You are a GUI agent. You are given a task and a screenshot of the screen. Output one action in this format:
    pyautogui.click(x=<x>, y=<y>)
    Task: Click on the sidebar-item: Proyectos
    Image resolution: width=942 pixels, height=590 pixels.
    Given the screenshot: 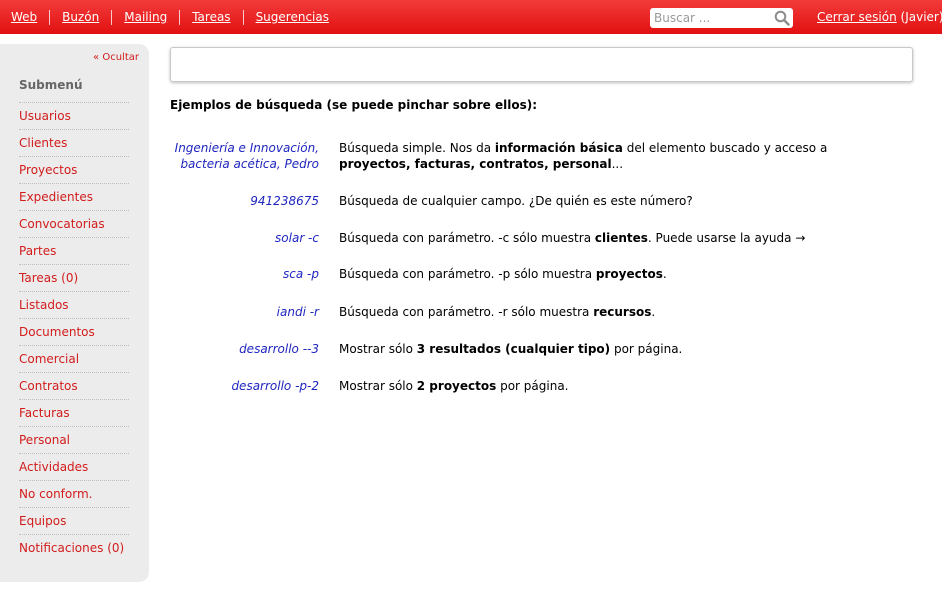 What is the action you would take?
    pyautogui.click(x=74, y=169)
    